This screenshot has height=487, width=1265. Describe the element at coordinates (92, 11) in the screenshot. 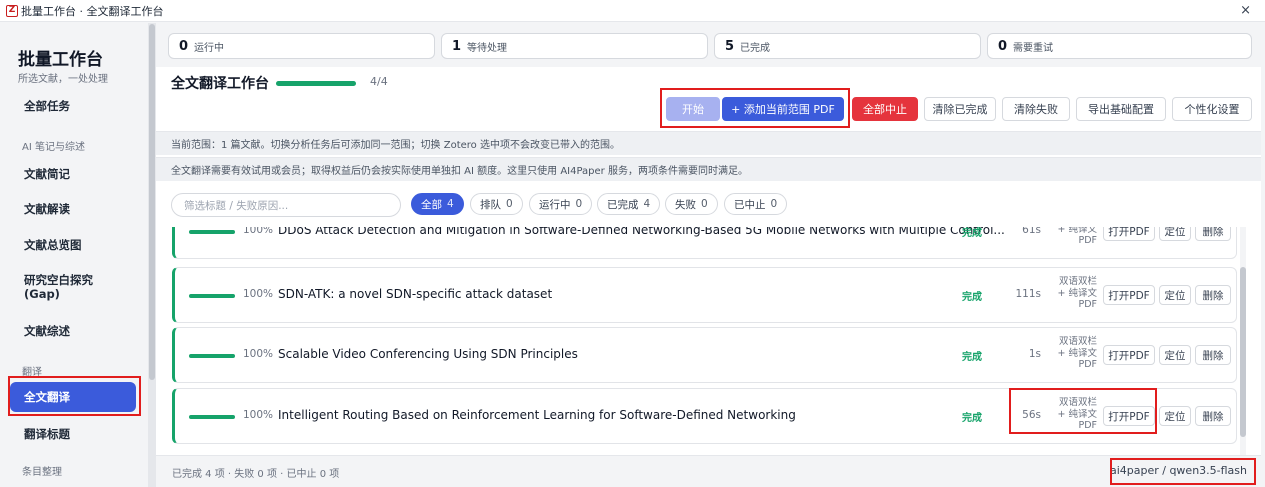

I see `window-title: 批量工作台 · 全文翻译工作台` at that location.